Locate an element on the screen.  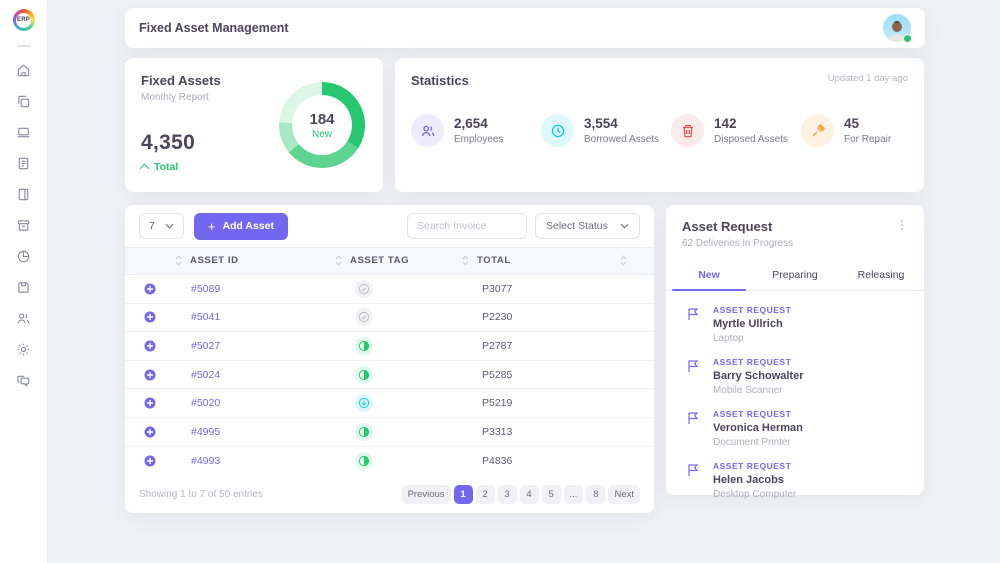
sidebar-item-notes is located at coordinates (24, 163).